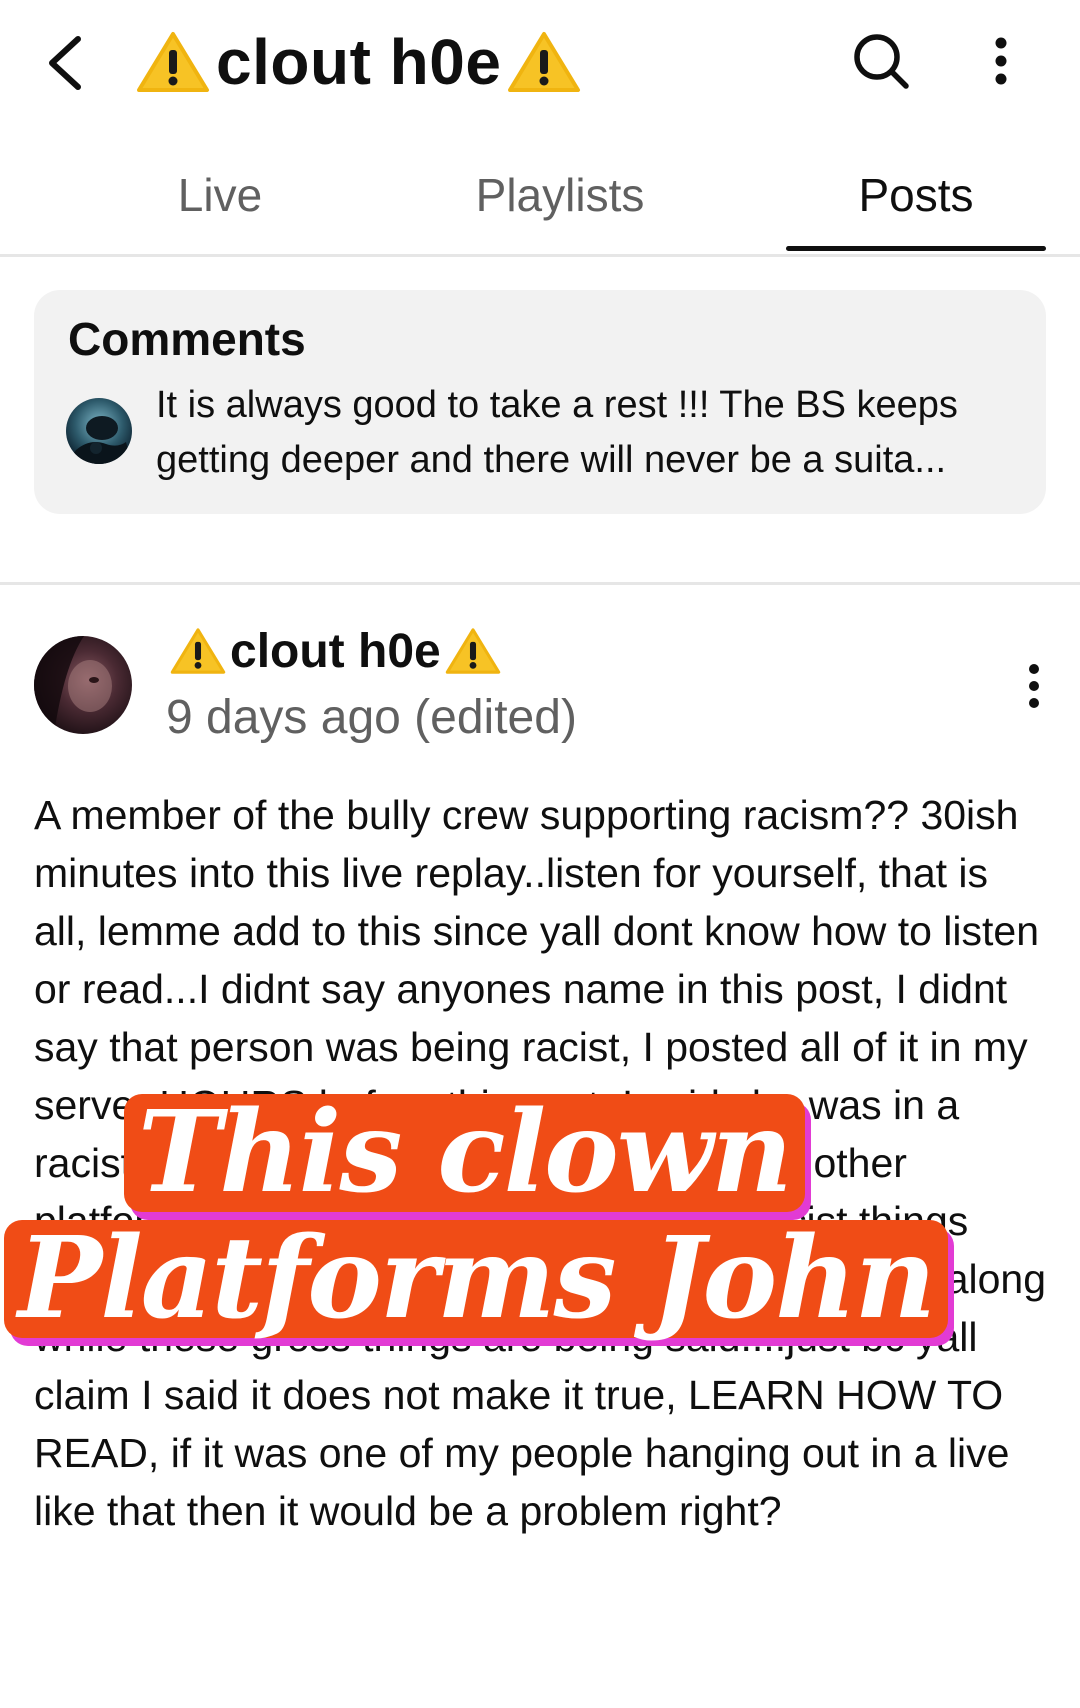  I want to click on channel-title-text: clout h0e, so click(359, 62).